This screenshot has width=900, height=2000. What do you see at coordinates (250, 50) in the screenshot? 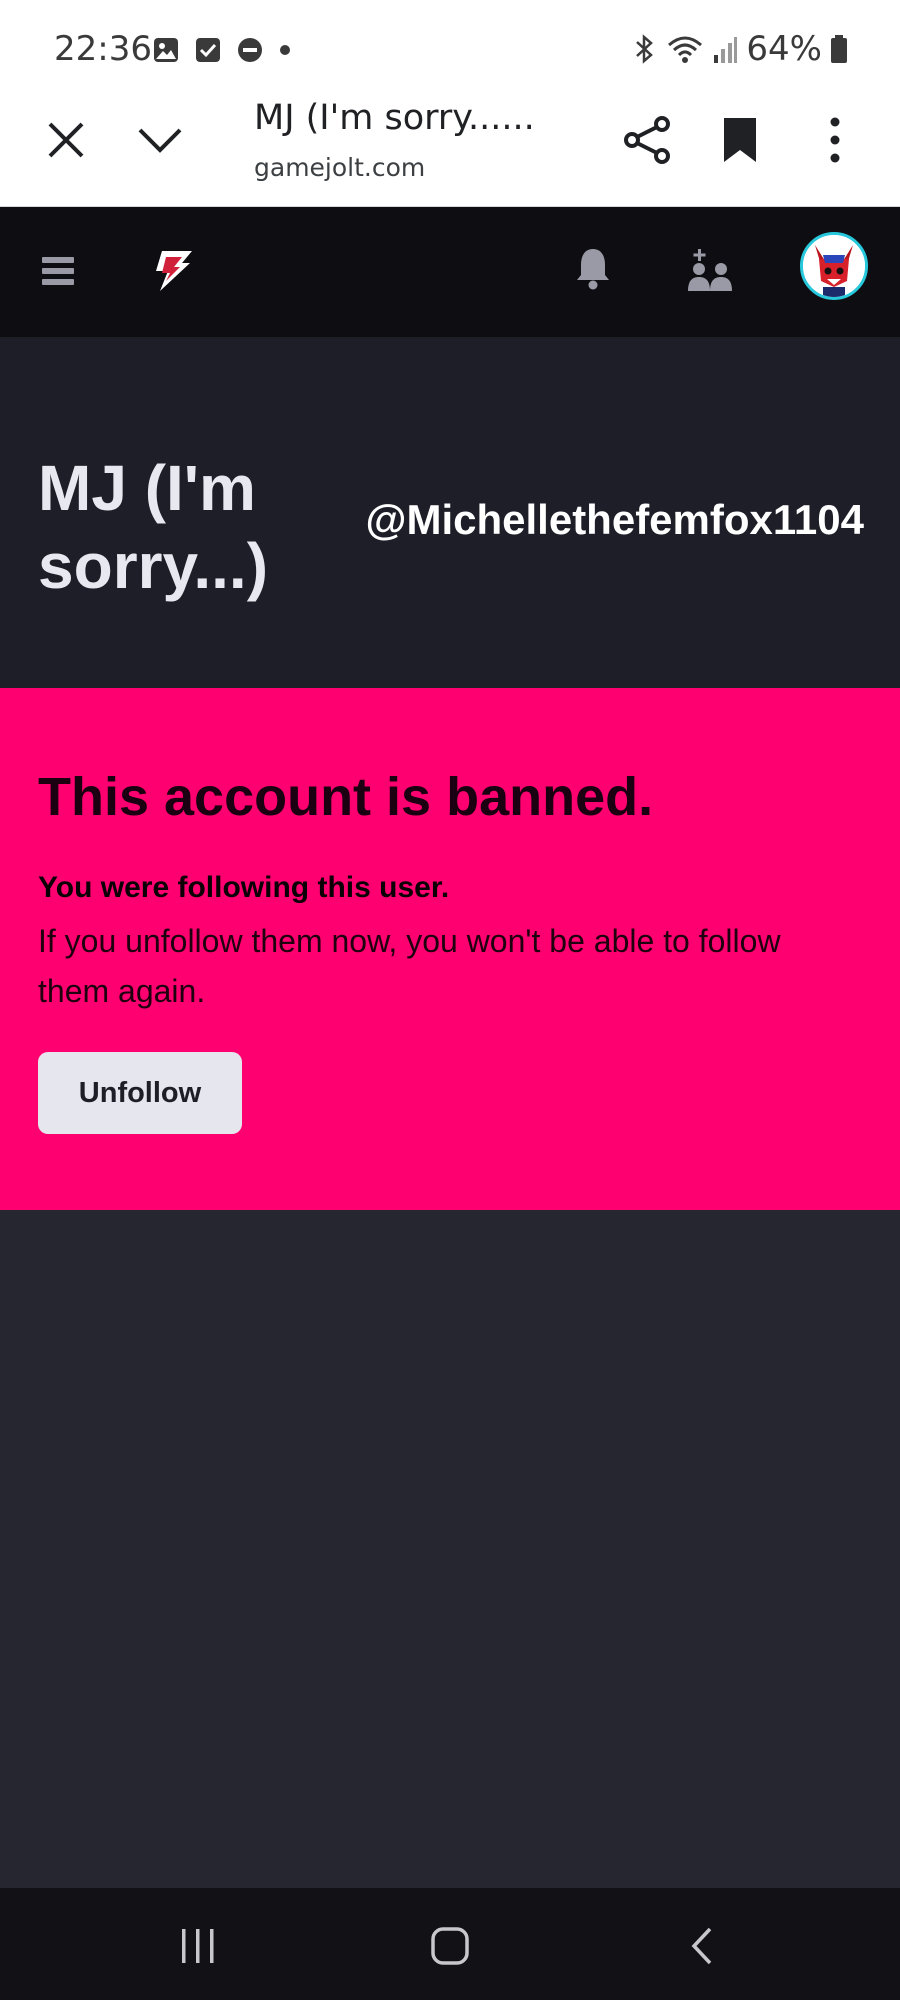
I see `do-not-disturb-icon` at bounding box center [250, 50].